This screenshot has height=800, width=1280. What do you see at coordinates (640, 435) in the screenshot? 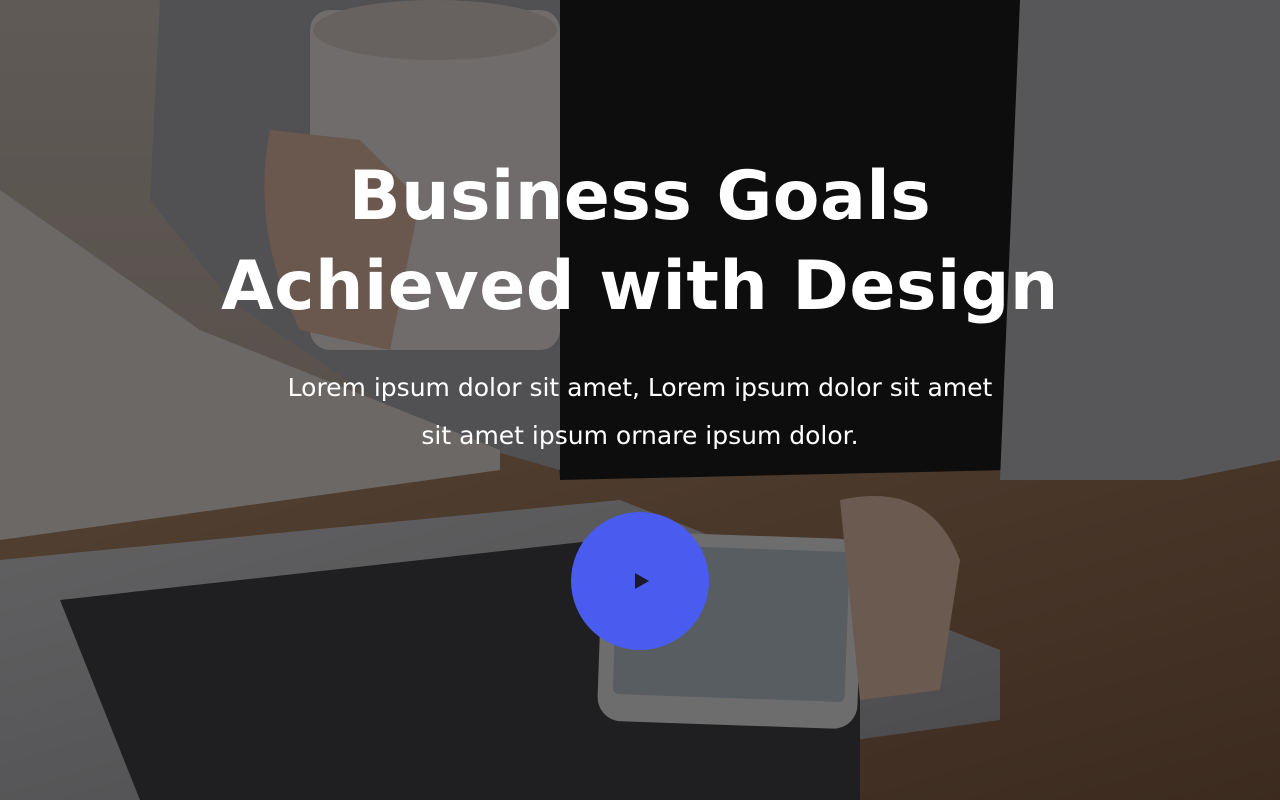
I see `hero-subtitle-line-2: sit amet ipsum ornare ipsum dolor.` at bounding box center [640, 435].